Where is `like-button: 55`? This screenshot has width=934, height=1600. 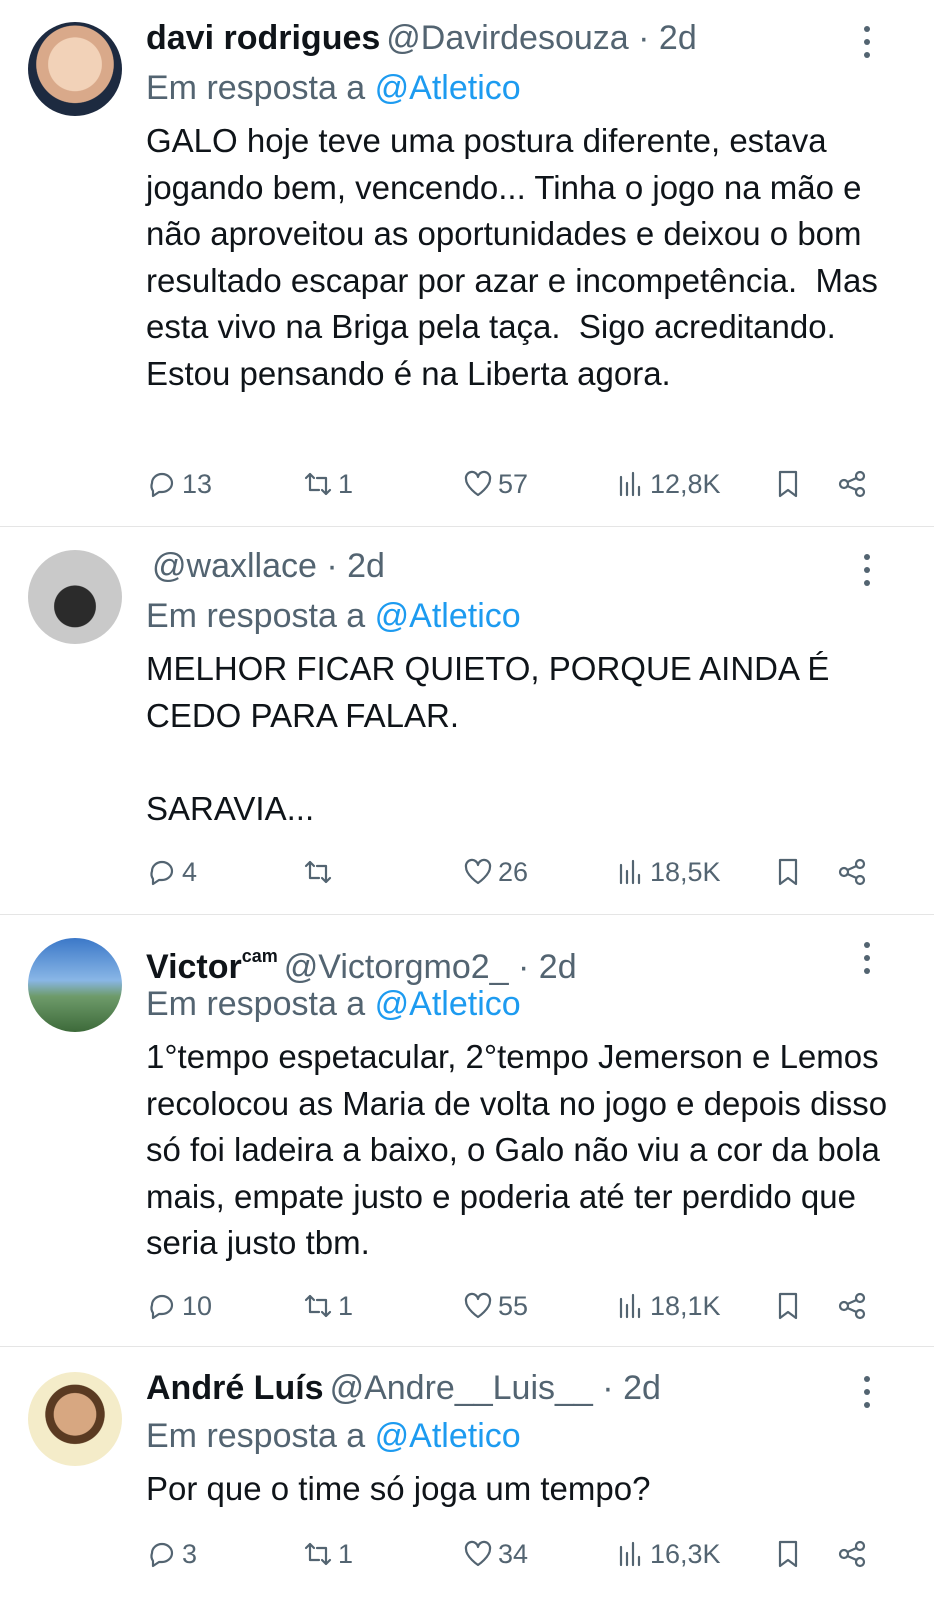
like-button: 55 is located at coordinates (495, 1306).